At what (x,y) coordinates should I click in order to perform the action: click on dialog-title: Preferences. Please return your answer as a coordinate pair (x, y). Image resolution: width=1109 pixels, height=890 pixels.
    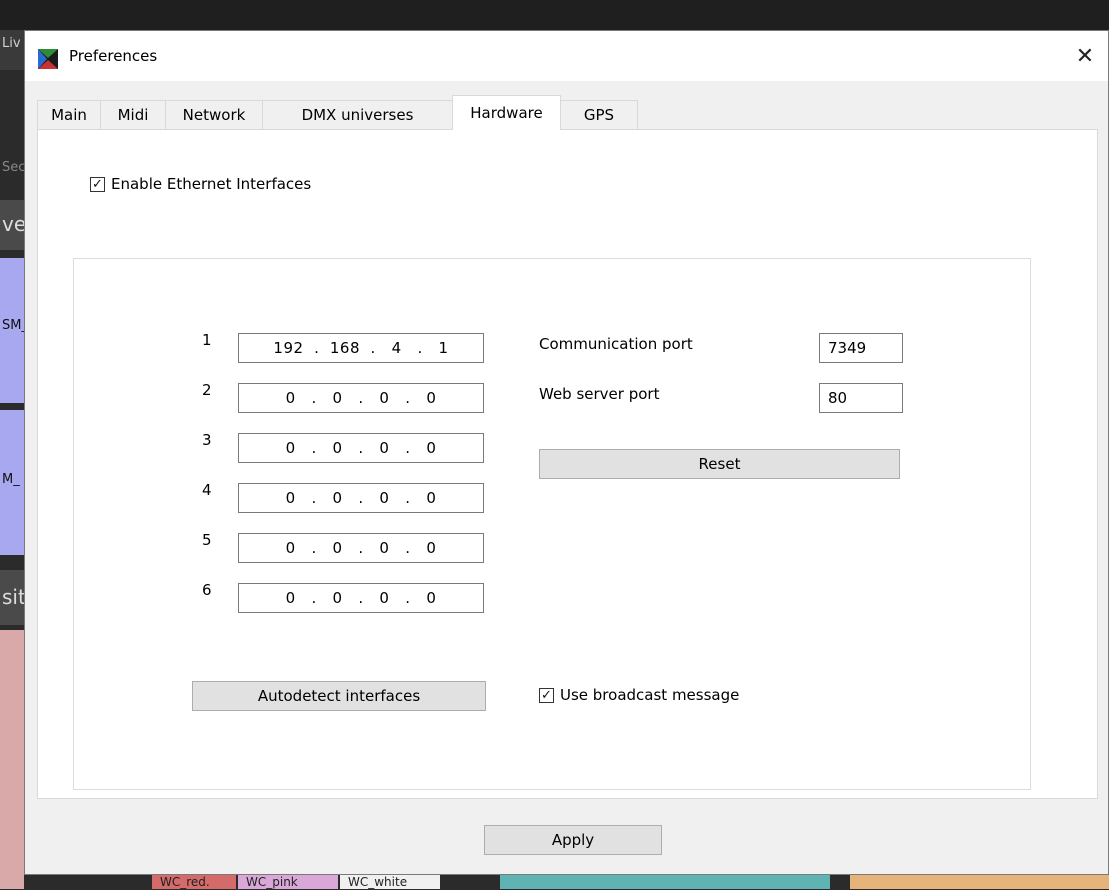
    Looking at the image, I should click on (113, 56).